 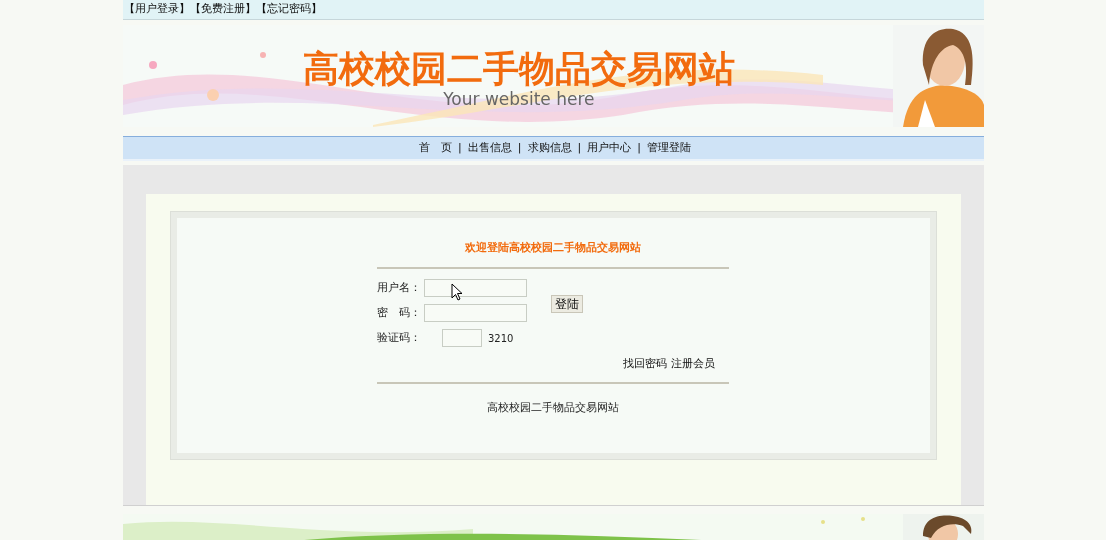 I want to click on login-heading: 欢迎登陆高校校园二手物品交易网站, so click(x=553, y=248).